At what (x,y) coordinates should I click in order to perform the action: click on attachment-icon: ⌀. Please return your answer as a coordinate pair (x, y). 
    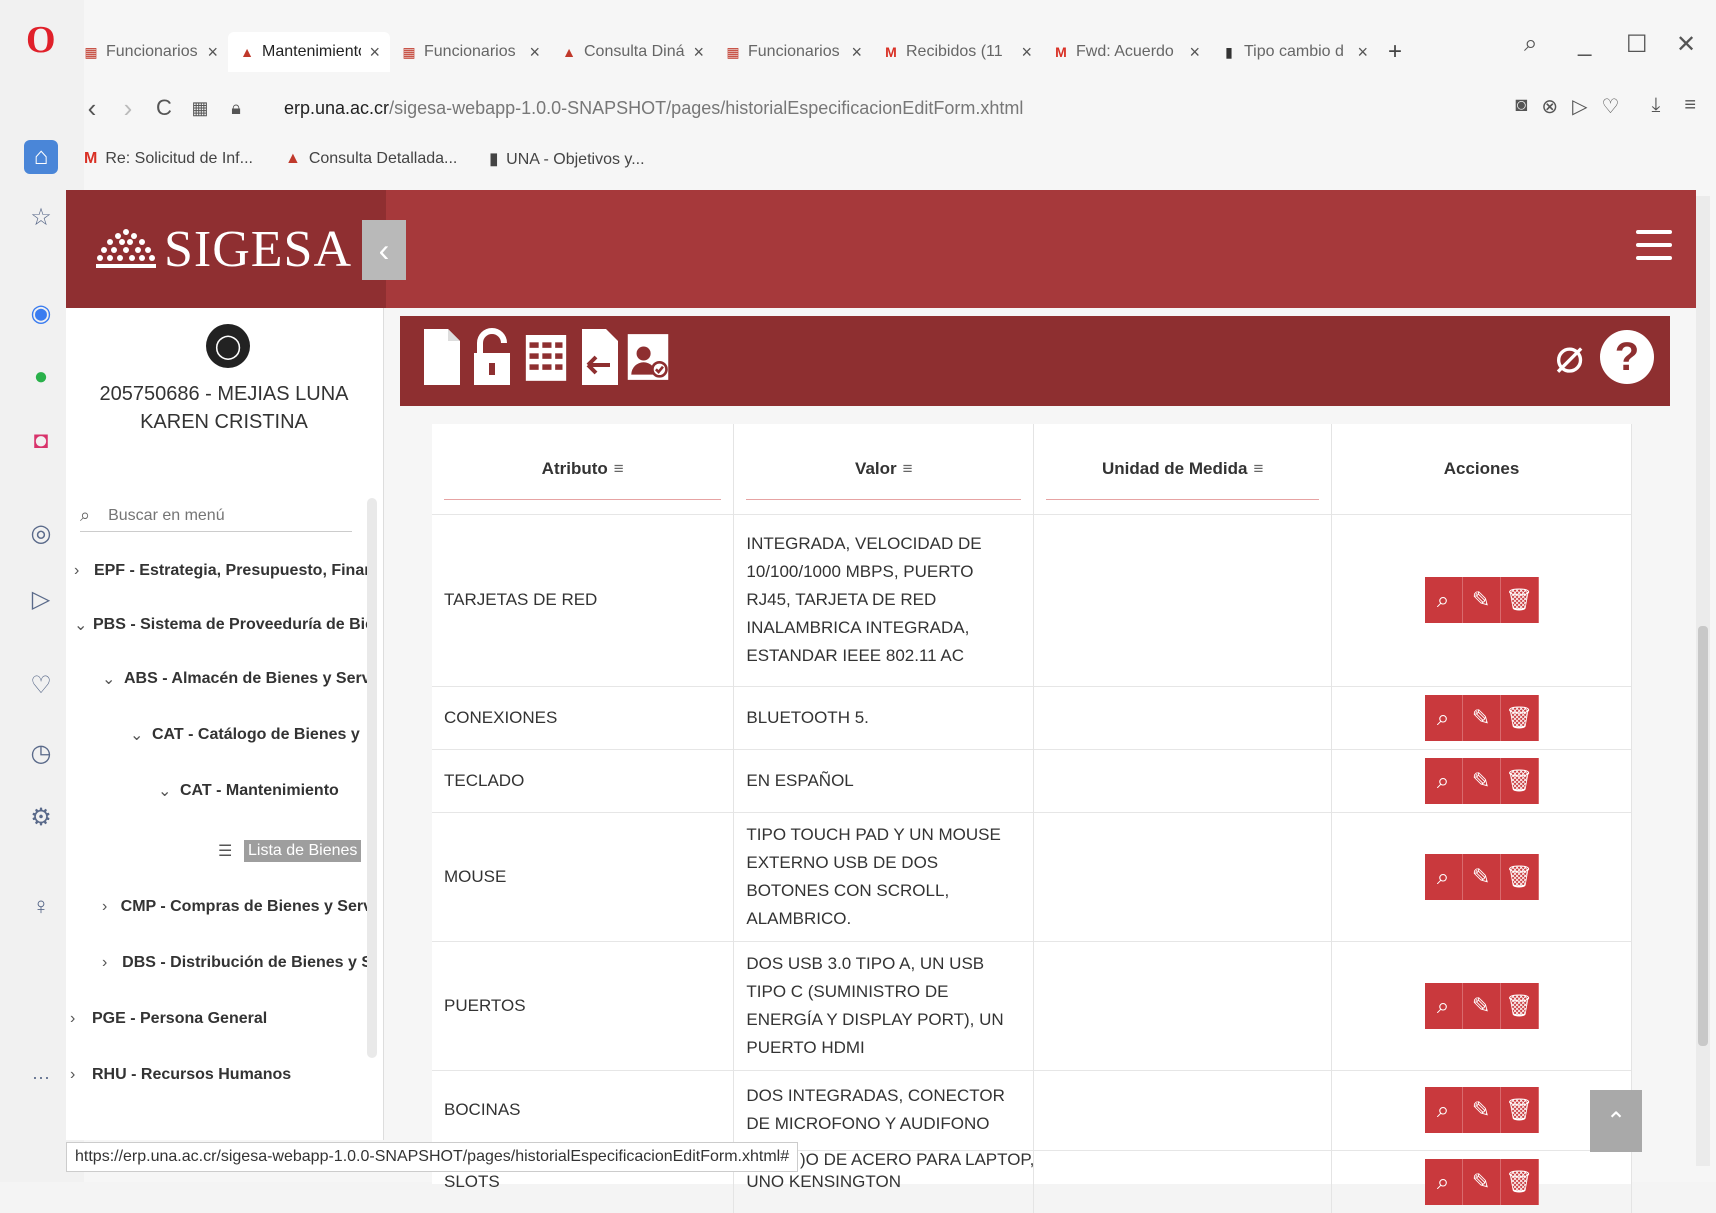
    Looking at the image, I should click on (1569, 356).